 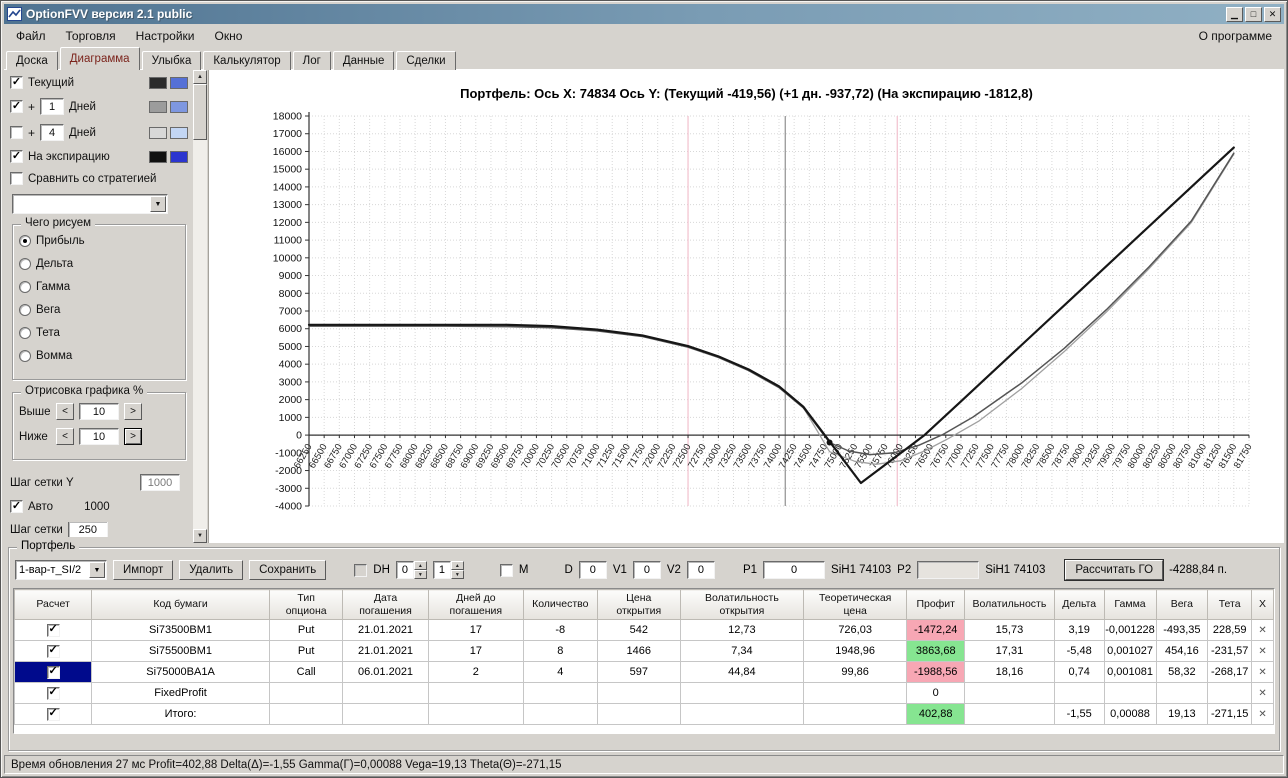 What do you see at coordinates (306, 604) in the screenshot?
I see `column-header: Тип опциона` at bounding box center [306, 604].